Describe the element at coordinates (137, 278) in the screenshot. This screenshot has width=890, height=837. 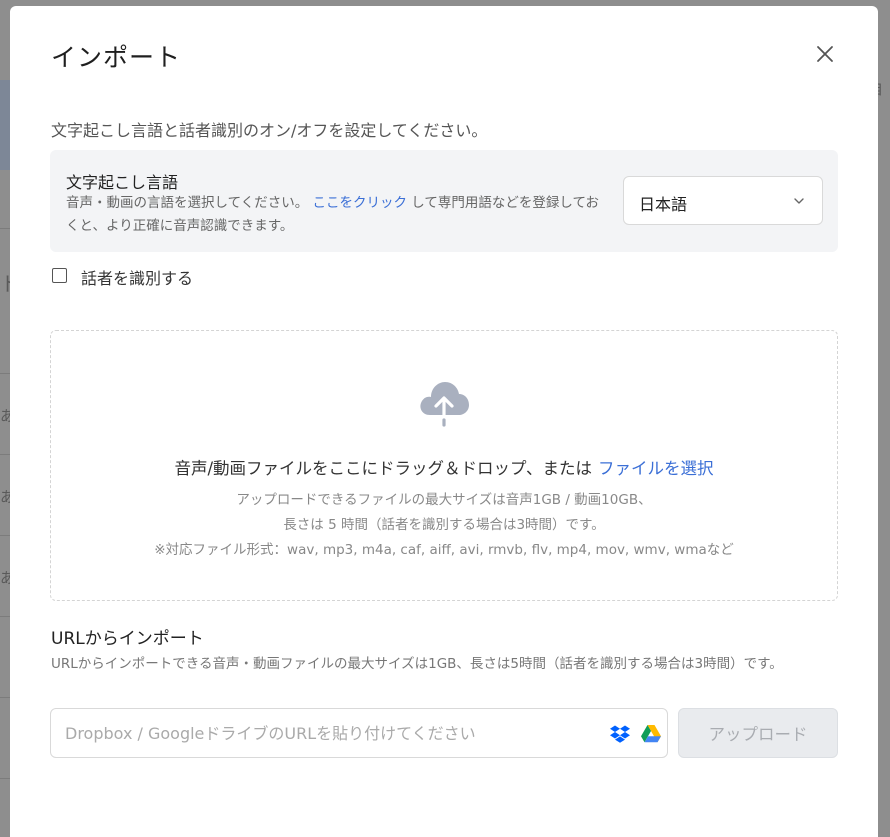
I see `speaker-checkbox-label: 話者を識別する` at that location.